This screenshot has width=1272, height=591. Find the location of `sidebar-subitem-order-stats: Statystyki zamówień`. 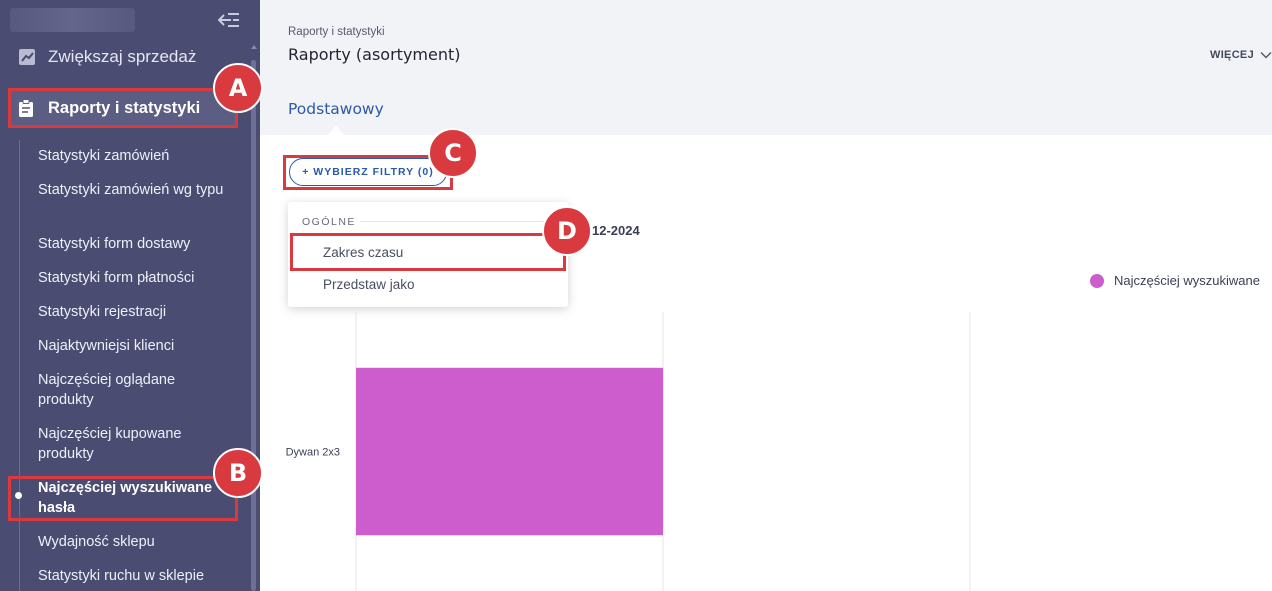

sidebar-subitem-order-stats: Statystyki zamówień is located at coordinates (133, 156).